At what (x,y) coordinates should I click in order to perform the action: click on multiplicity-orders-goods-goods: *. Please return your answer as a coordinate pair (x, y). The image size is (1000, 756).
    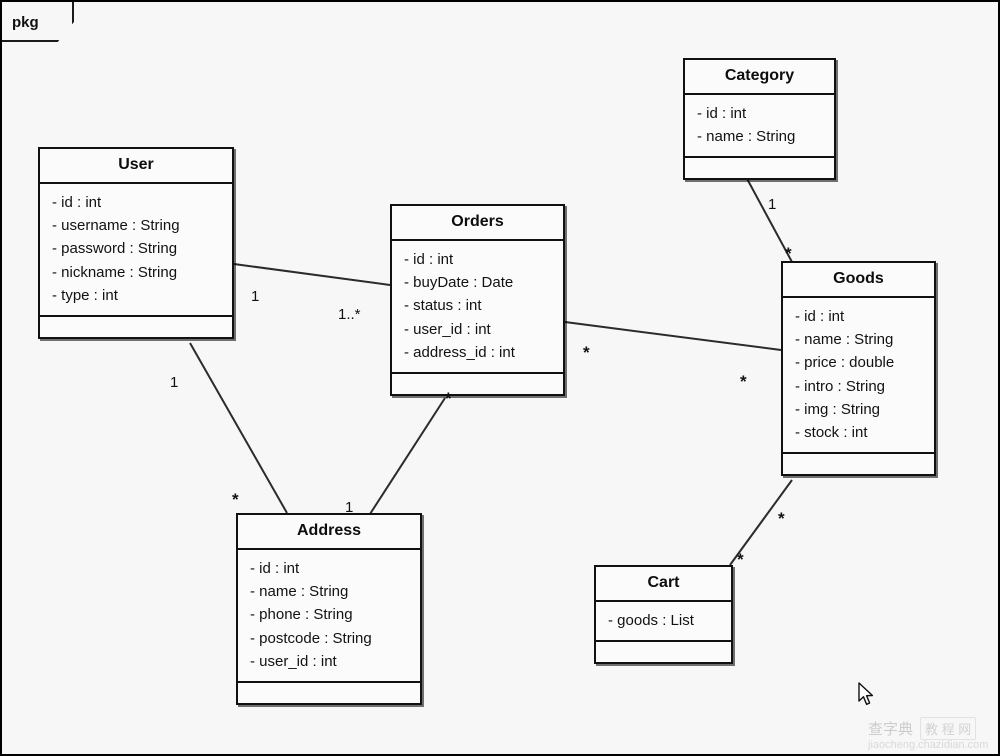
    Looking at the image, I should click on (743, 381).